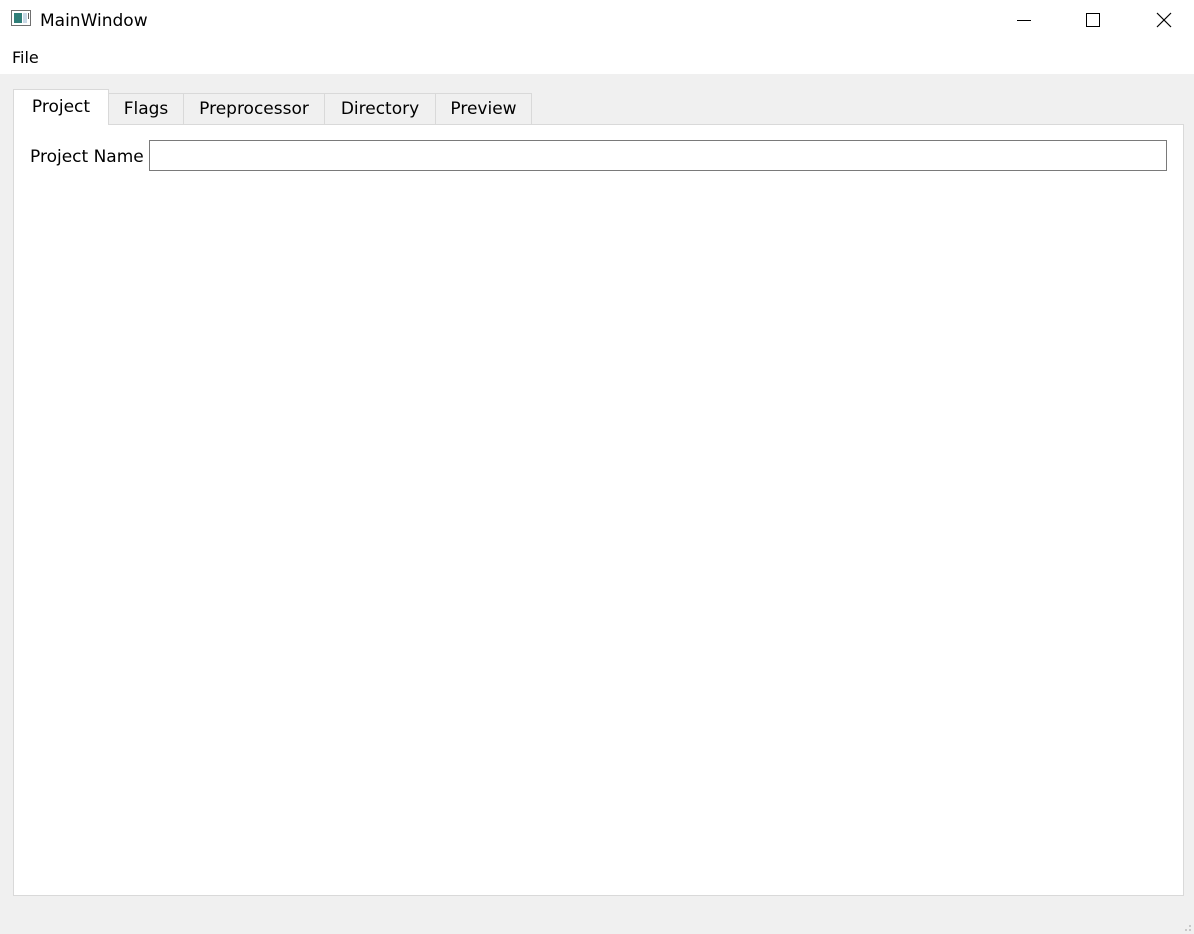  I want to click on tab-preprocessor-label: Preprocessor, so click(254, 109).